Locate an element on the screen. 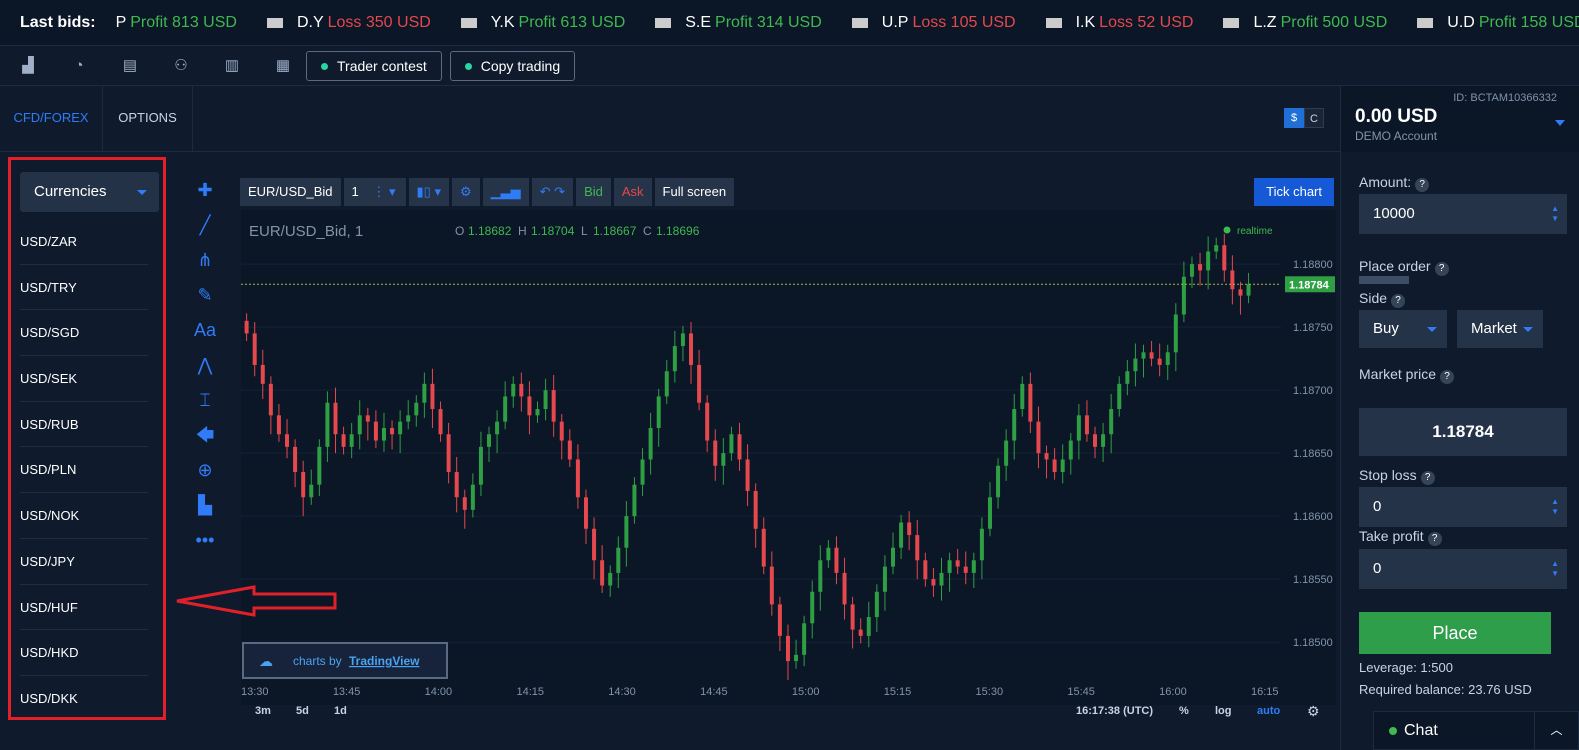 This screenshot has height=750, width=1579. x-tick-label: 14:15 is located at coordinates (530, 692).